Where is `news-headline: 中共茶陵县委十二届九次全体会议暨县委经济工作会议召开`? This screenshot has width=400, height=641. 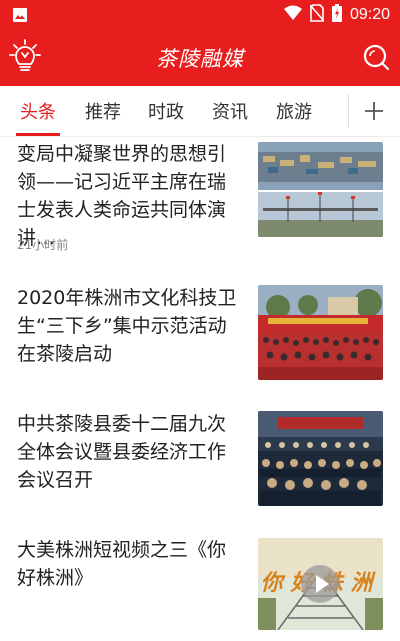
news-headline: 中共茶陵县委十二届九次全体会议暨县委经济工作会议召开 is located at coordinates (130, 452).